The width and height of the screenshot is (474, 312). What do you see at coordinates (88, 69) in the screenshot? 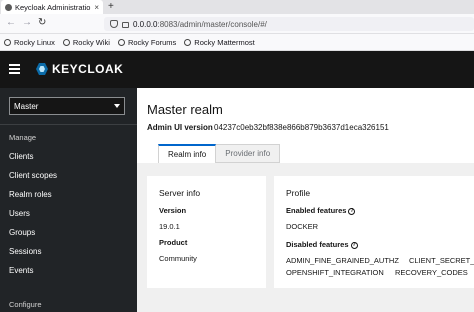
I see `brand-name: KEYCLOAK` at bounding box center [88, 69].